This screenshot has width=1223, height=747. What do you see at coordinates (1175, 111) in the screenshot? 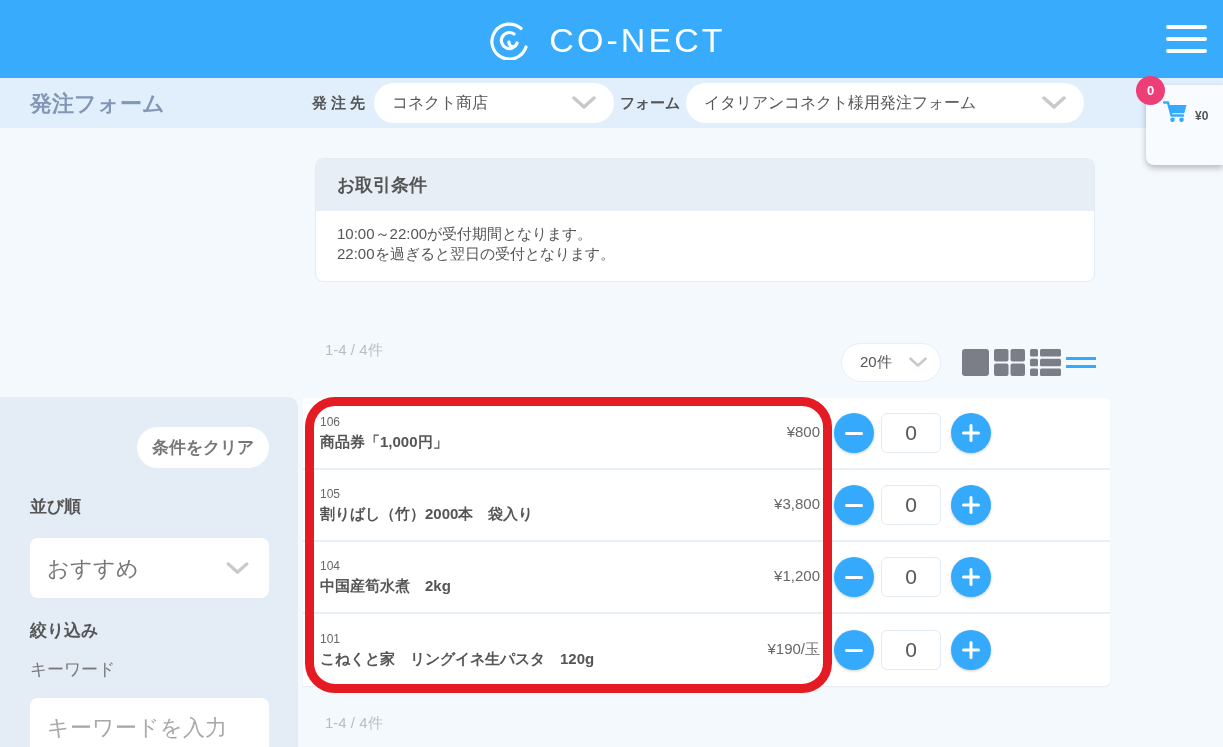
I see `cart-icon` at bounding box center [1175, 111].